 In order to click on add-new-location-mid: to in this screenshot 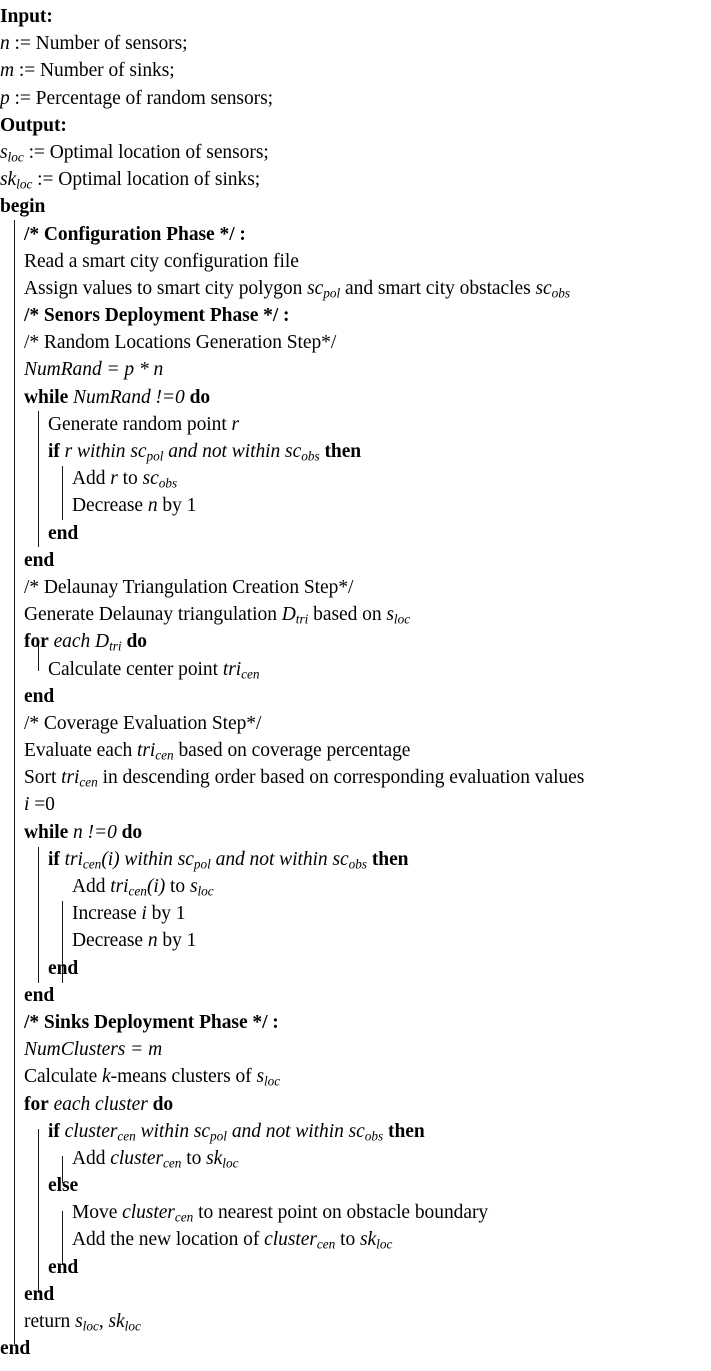, I will do `click(348, 1240)`.